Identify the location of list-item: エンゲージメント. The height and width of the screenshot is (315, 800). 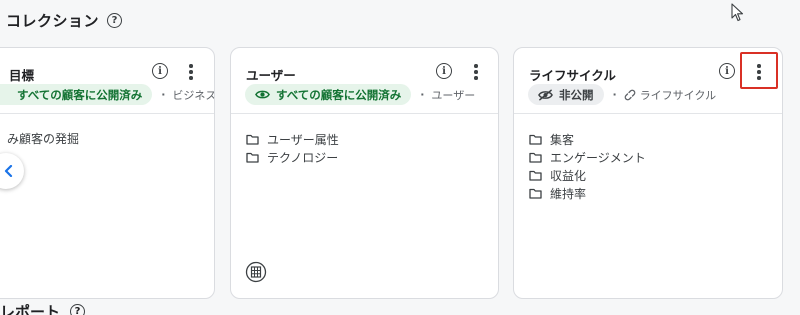
(587, 157).